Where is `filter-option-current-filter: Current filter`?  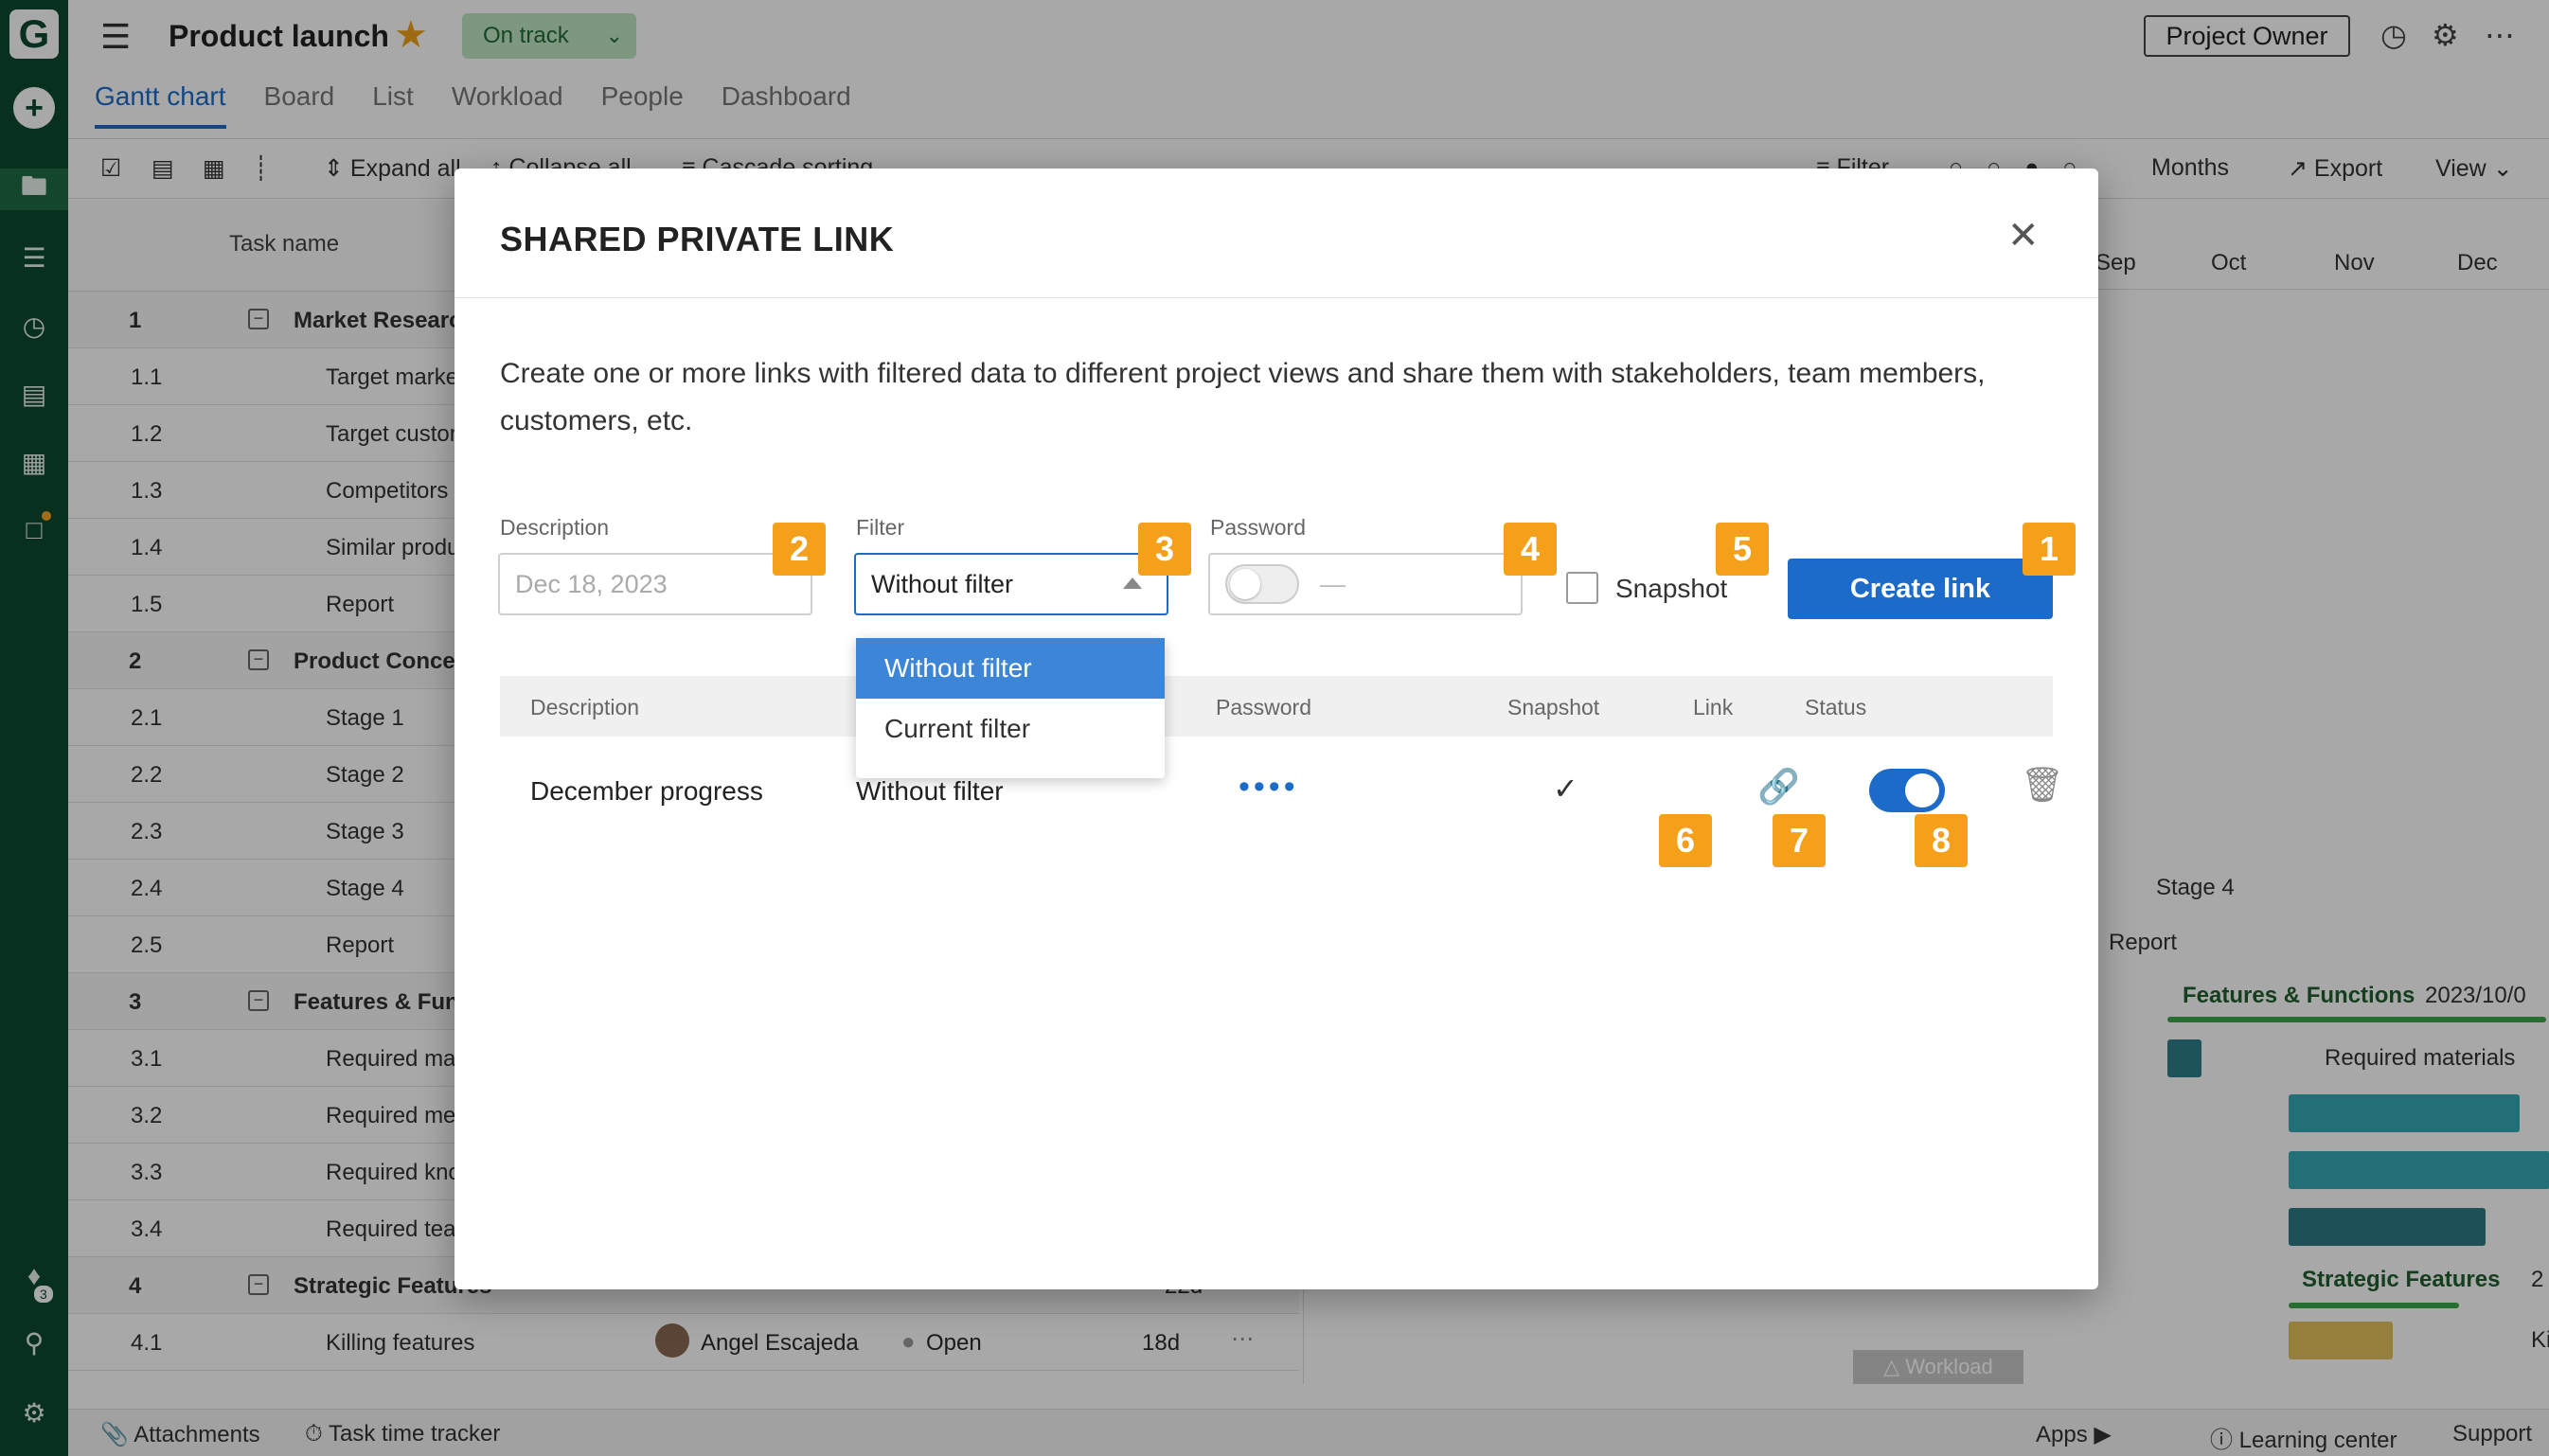
filter-option-current-filter: Current filter is located at coordinates (1010, 729).